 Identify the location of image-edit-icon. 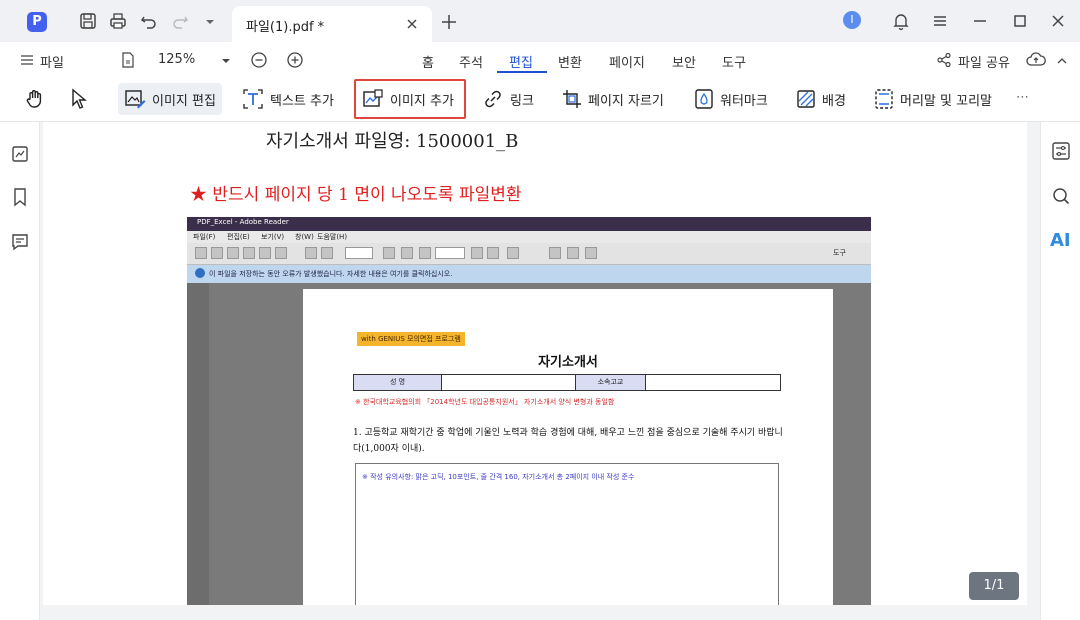
(135, 99).